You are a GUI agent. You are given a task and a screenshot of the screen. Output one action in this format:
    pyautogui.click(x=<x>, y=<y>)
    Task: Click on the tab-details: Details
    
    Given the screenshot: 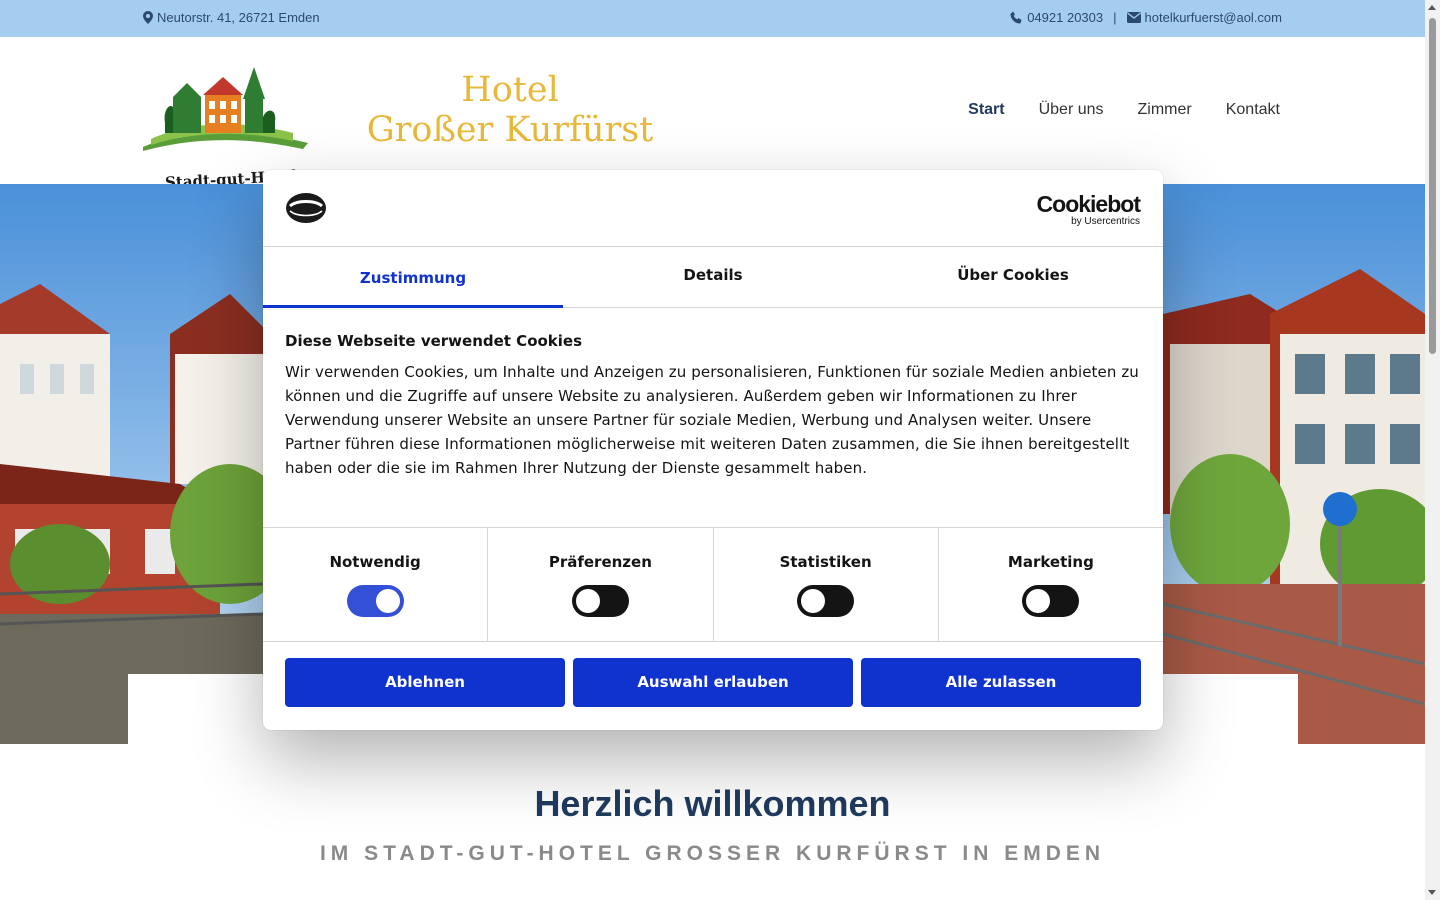 What is the action you would take?
    pyautogui.click(x=713, y=277)
    